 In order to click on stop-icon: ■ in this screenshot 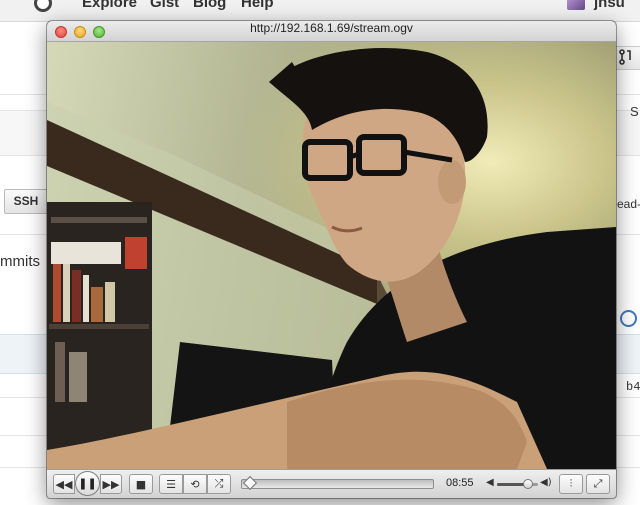, I will do `click(141, 484)`.